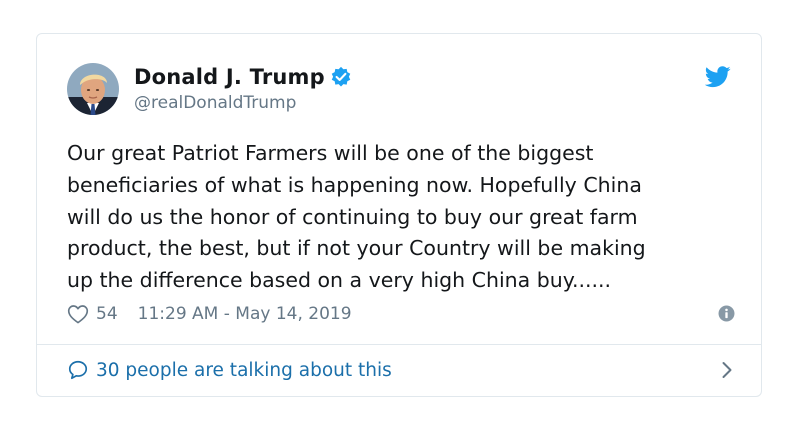 The width and height of the screenshot is (800, 432). I want to click on author-row: Donald J. Trump, so click(243, 77).